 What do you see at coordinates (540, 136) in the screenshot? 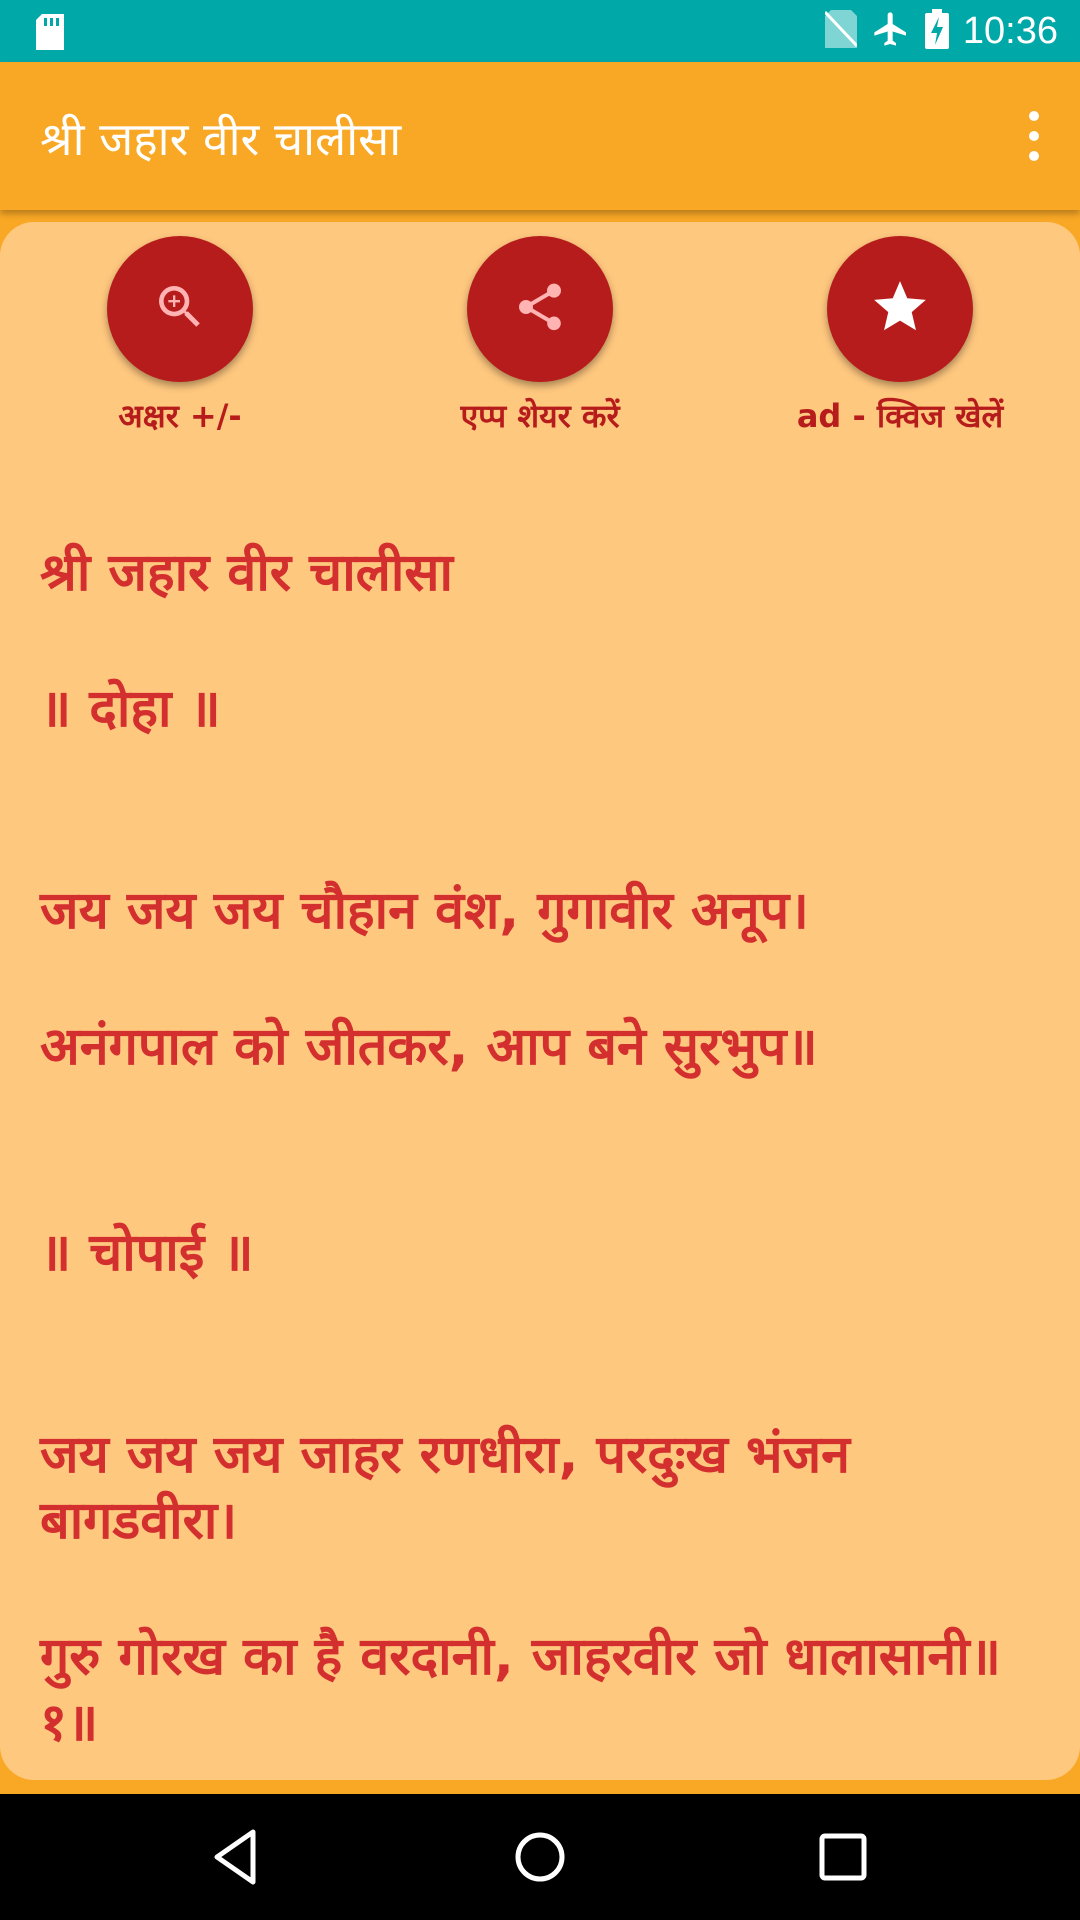
I see `app-bar: श्री जहार वीर चालीसा` at bounding box center [540, 136].